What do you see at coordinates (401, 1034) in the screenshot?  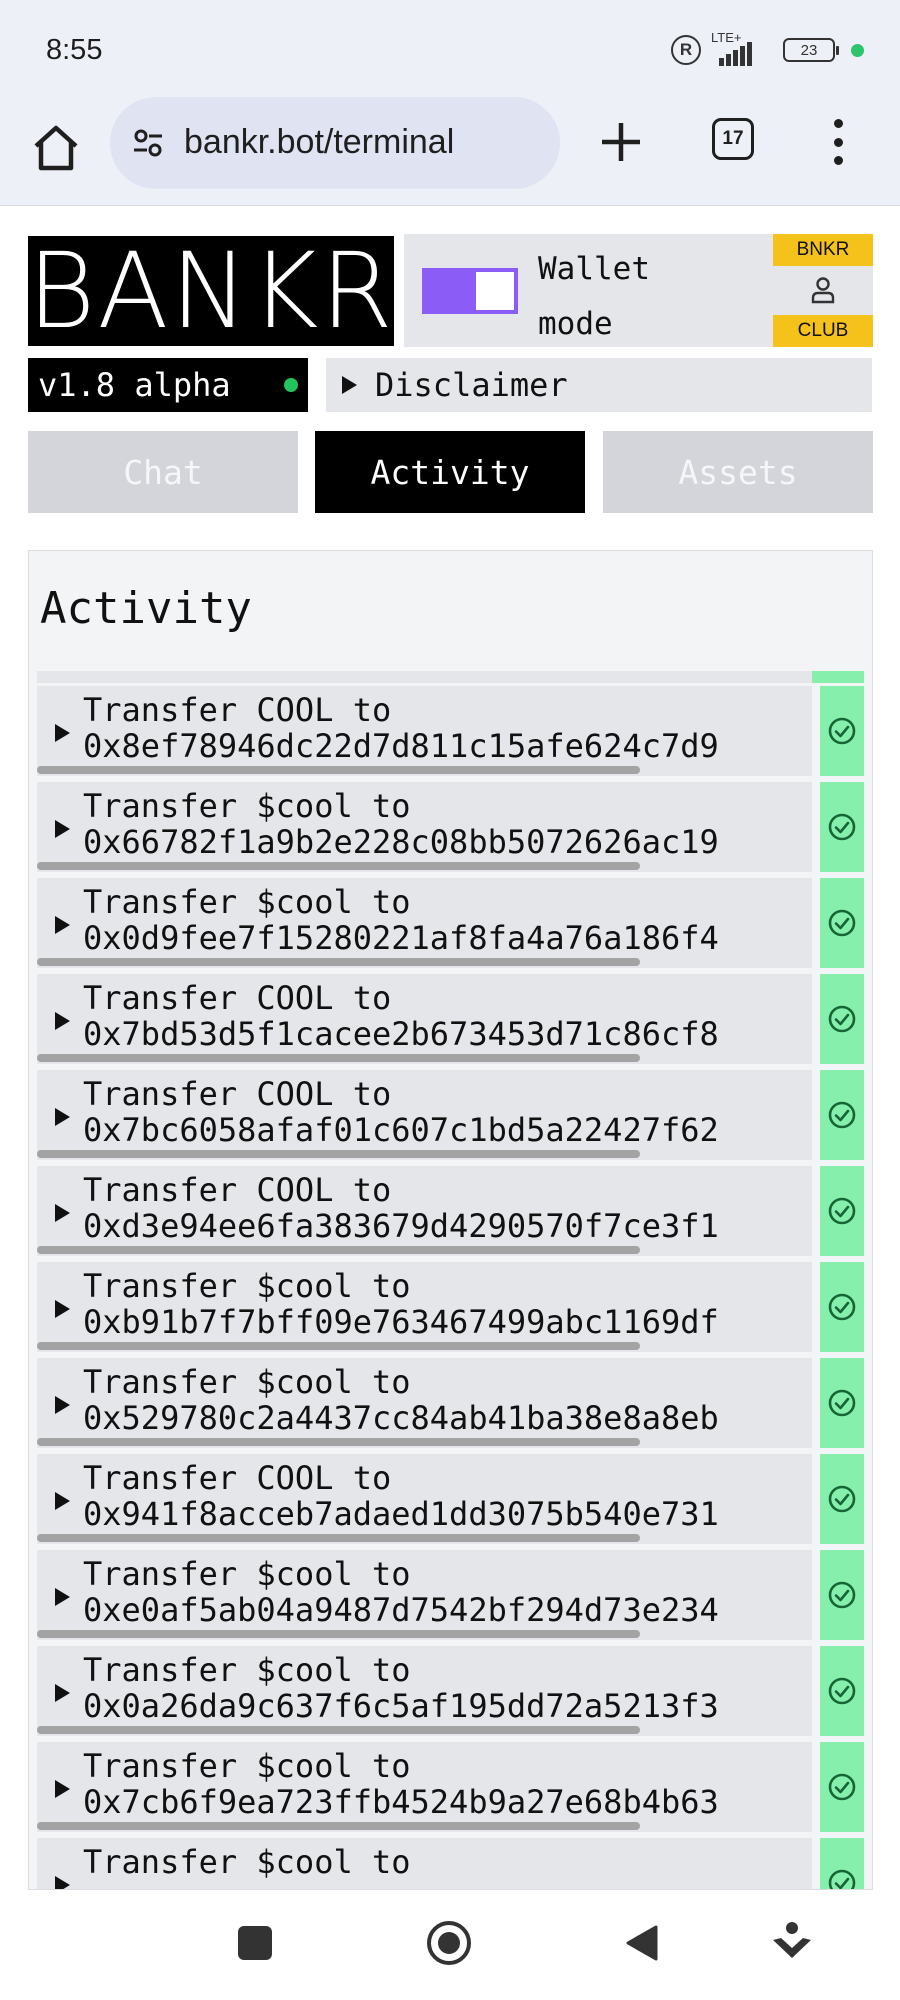 I see `activity-row-address: 0x7bd53d5f1cacee2b673453d71c86cf8` at bounding box center [401, 1034].